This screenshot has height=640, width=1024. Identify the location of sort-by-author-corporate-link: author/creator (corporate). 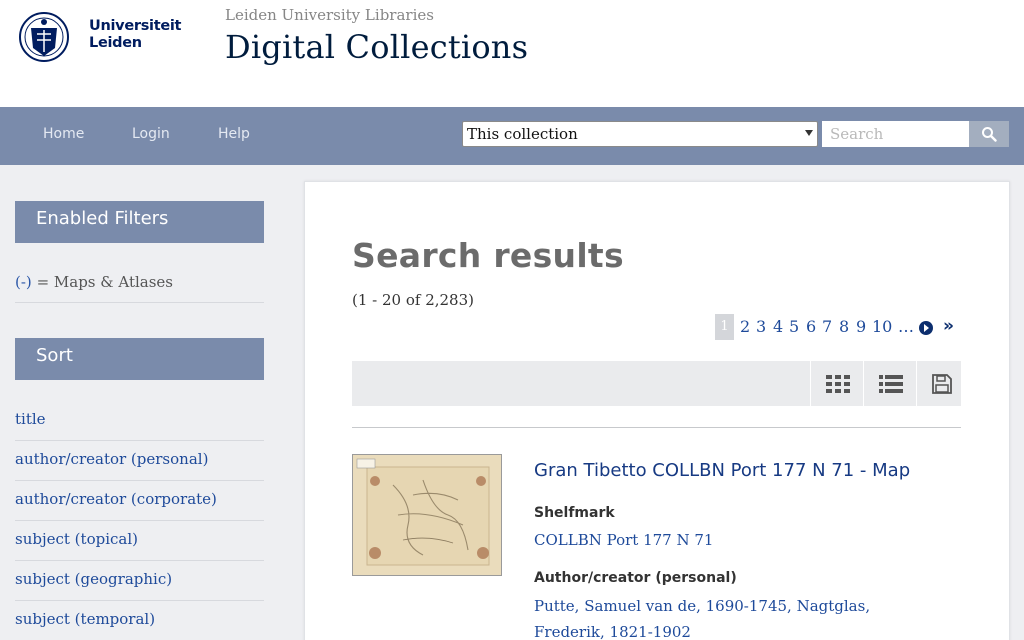
(139, 501).